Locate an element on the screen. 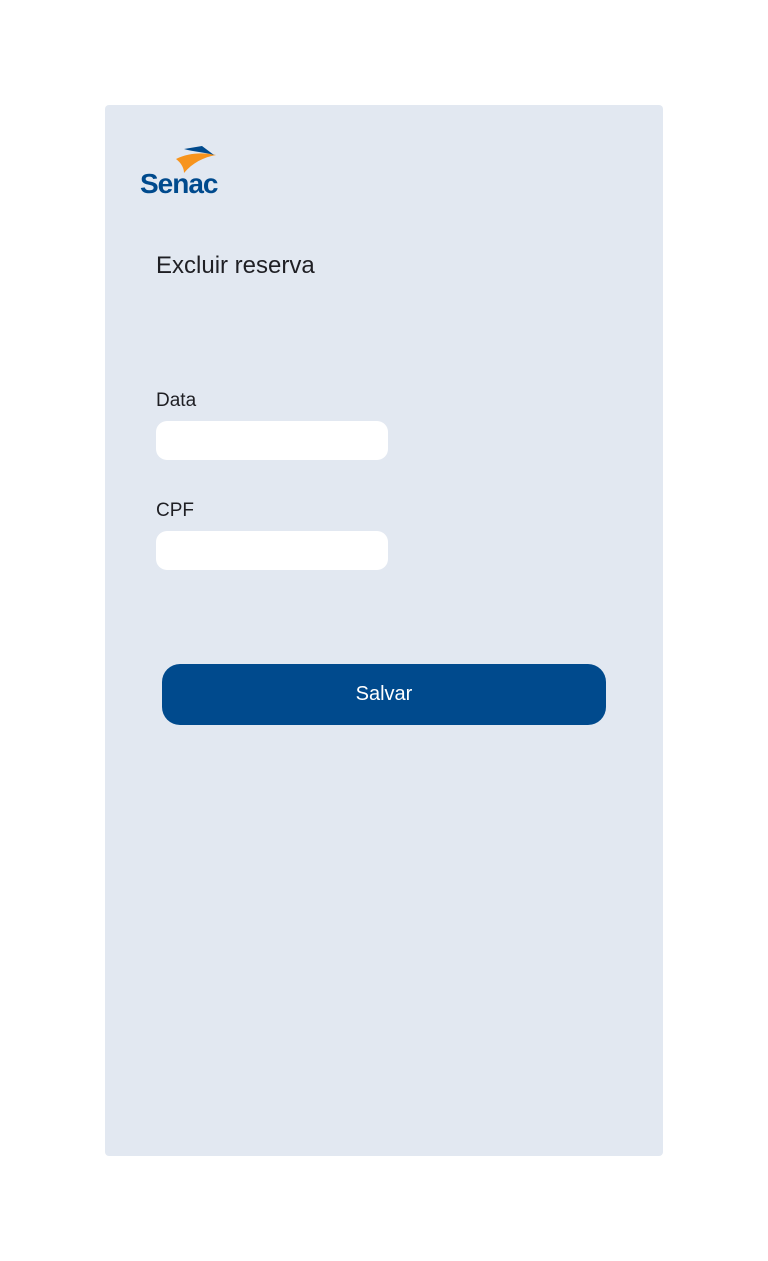  date-label: Data is located at coordinates (176, 400).